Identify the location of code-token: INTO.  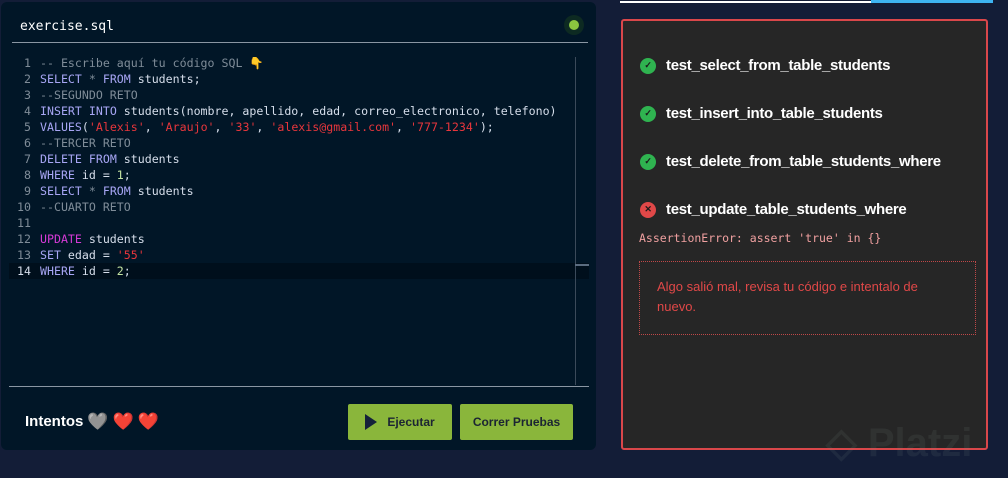
(102, 111).